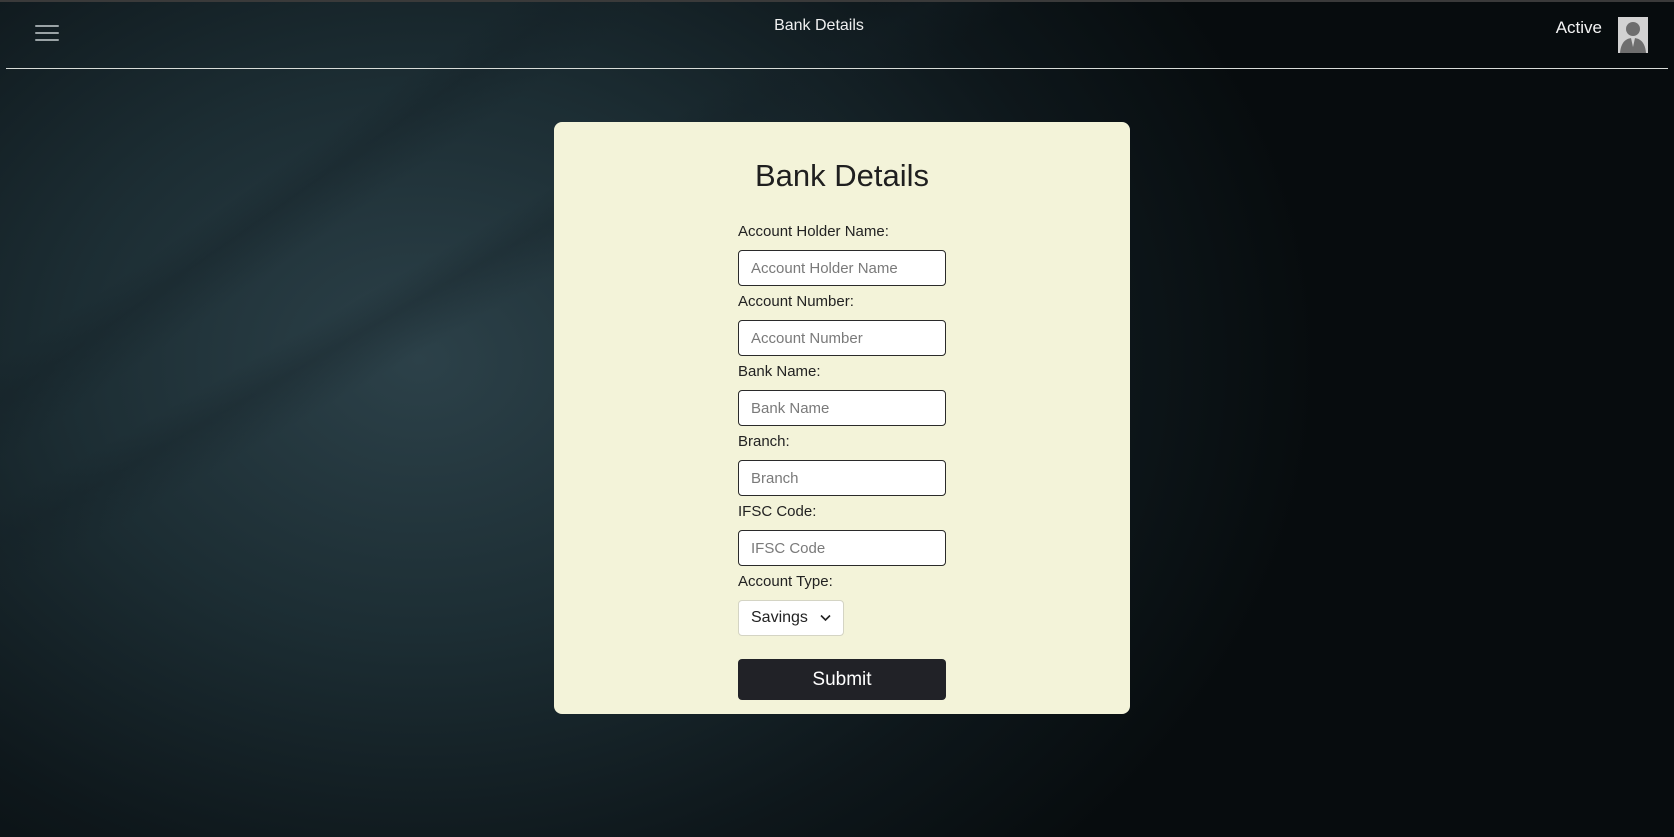 Image resolution: width=1674 pixels, height=837 pixels. I want to click on ifsc-code-label: IFSC Code:, so click(777, 511).